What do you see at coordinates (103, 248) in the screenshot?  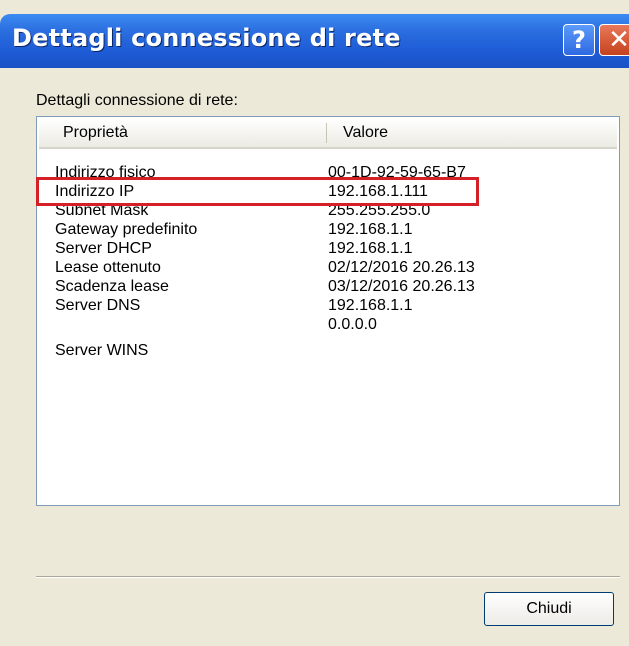 I see `row-property: Server DHCP` at bounding box center [103, 248].